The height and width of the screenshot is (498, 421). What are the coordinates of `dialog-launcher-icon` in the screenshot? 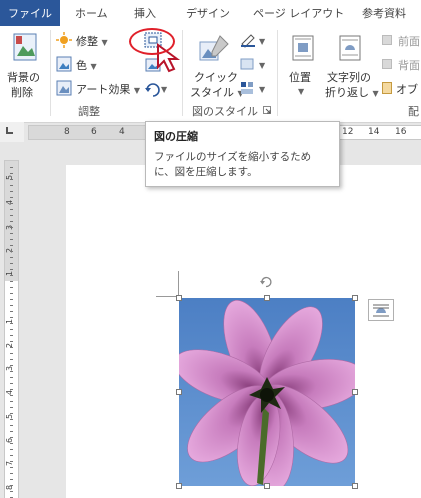 It's located at (267, 110).